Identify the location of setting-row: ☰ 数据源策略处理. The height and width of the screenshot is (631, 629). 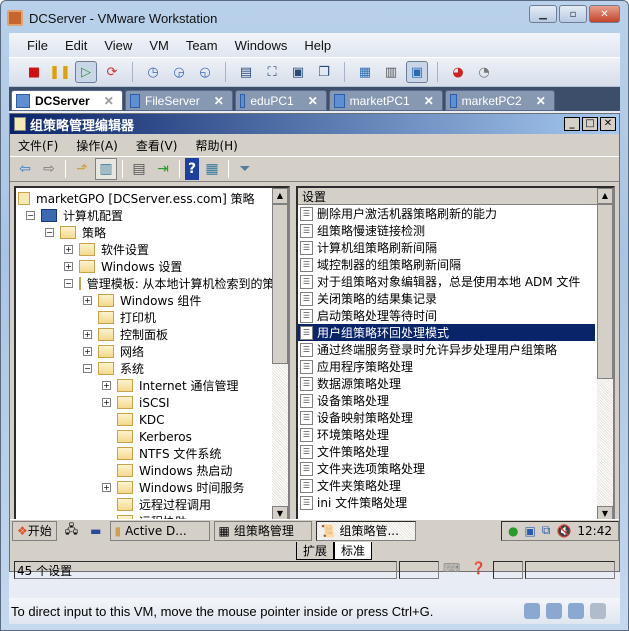
(446, 383).